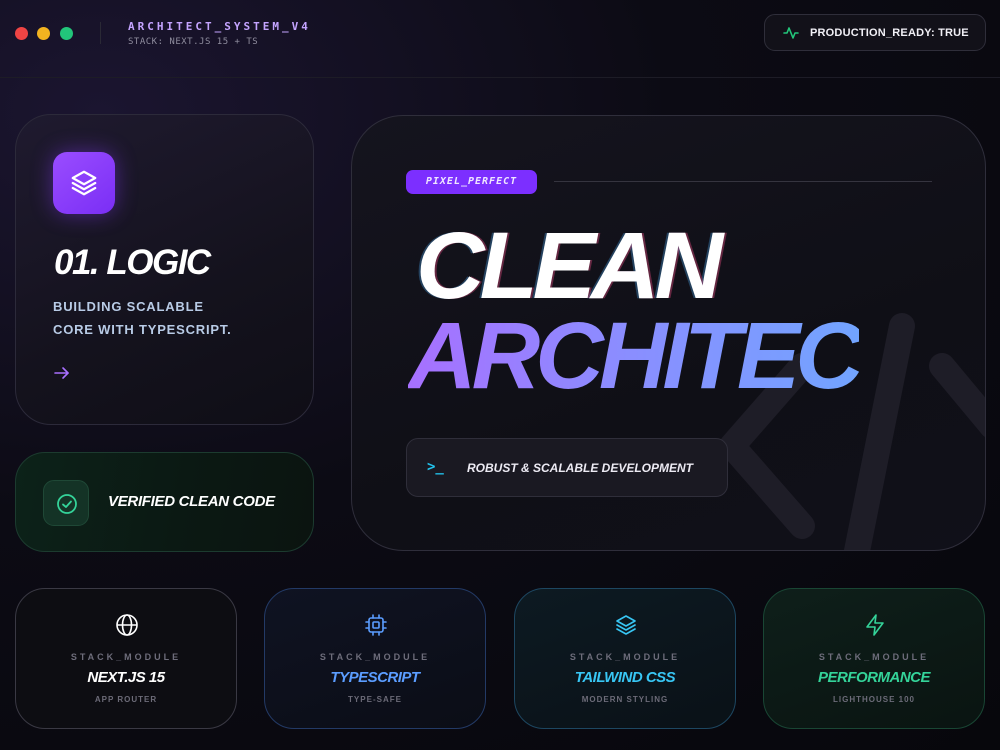 The image size is (1000, 750). I want to click on stack-module-performance: STACK_MODULE PERFORMANCE LIGHTHOUSE 100, so click(874, 658).